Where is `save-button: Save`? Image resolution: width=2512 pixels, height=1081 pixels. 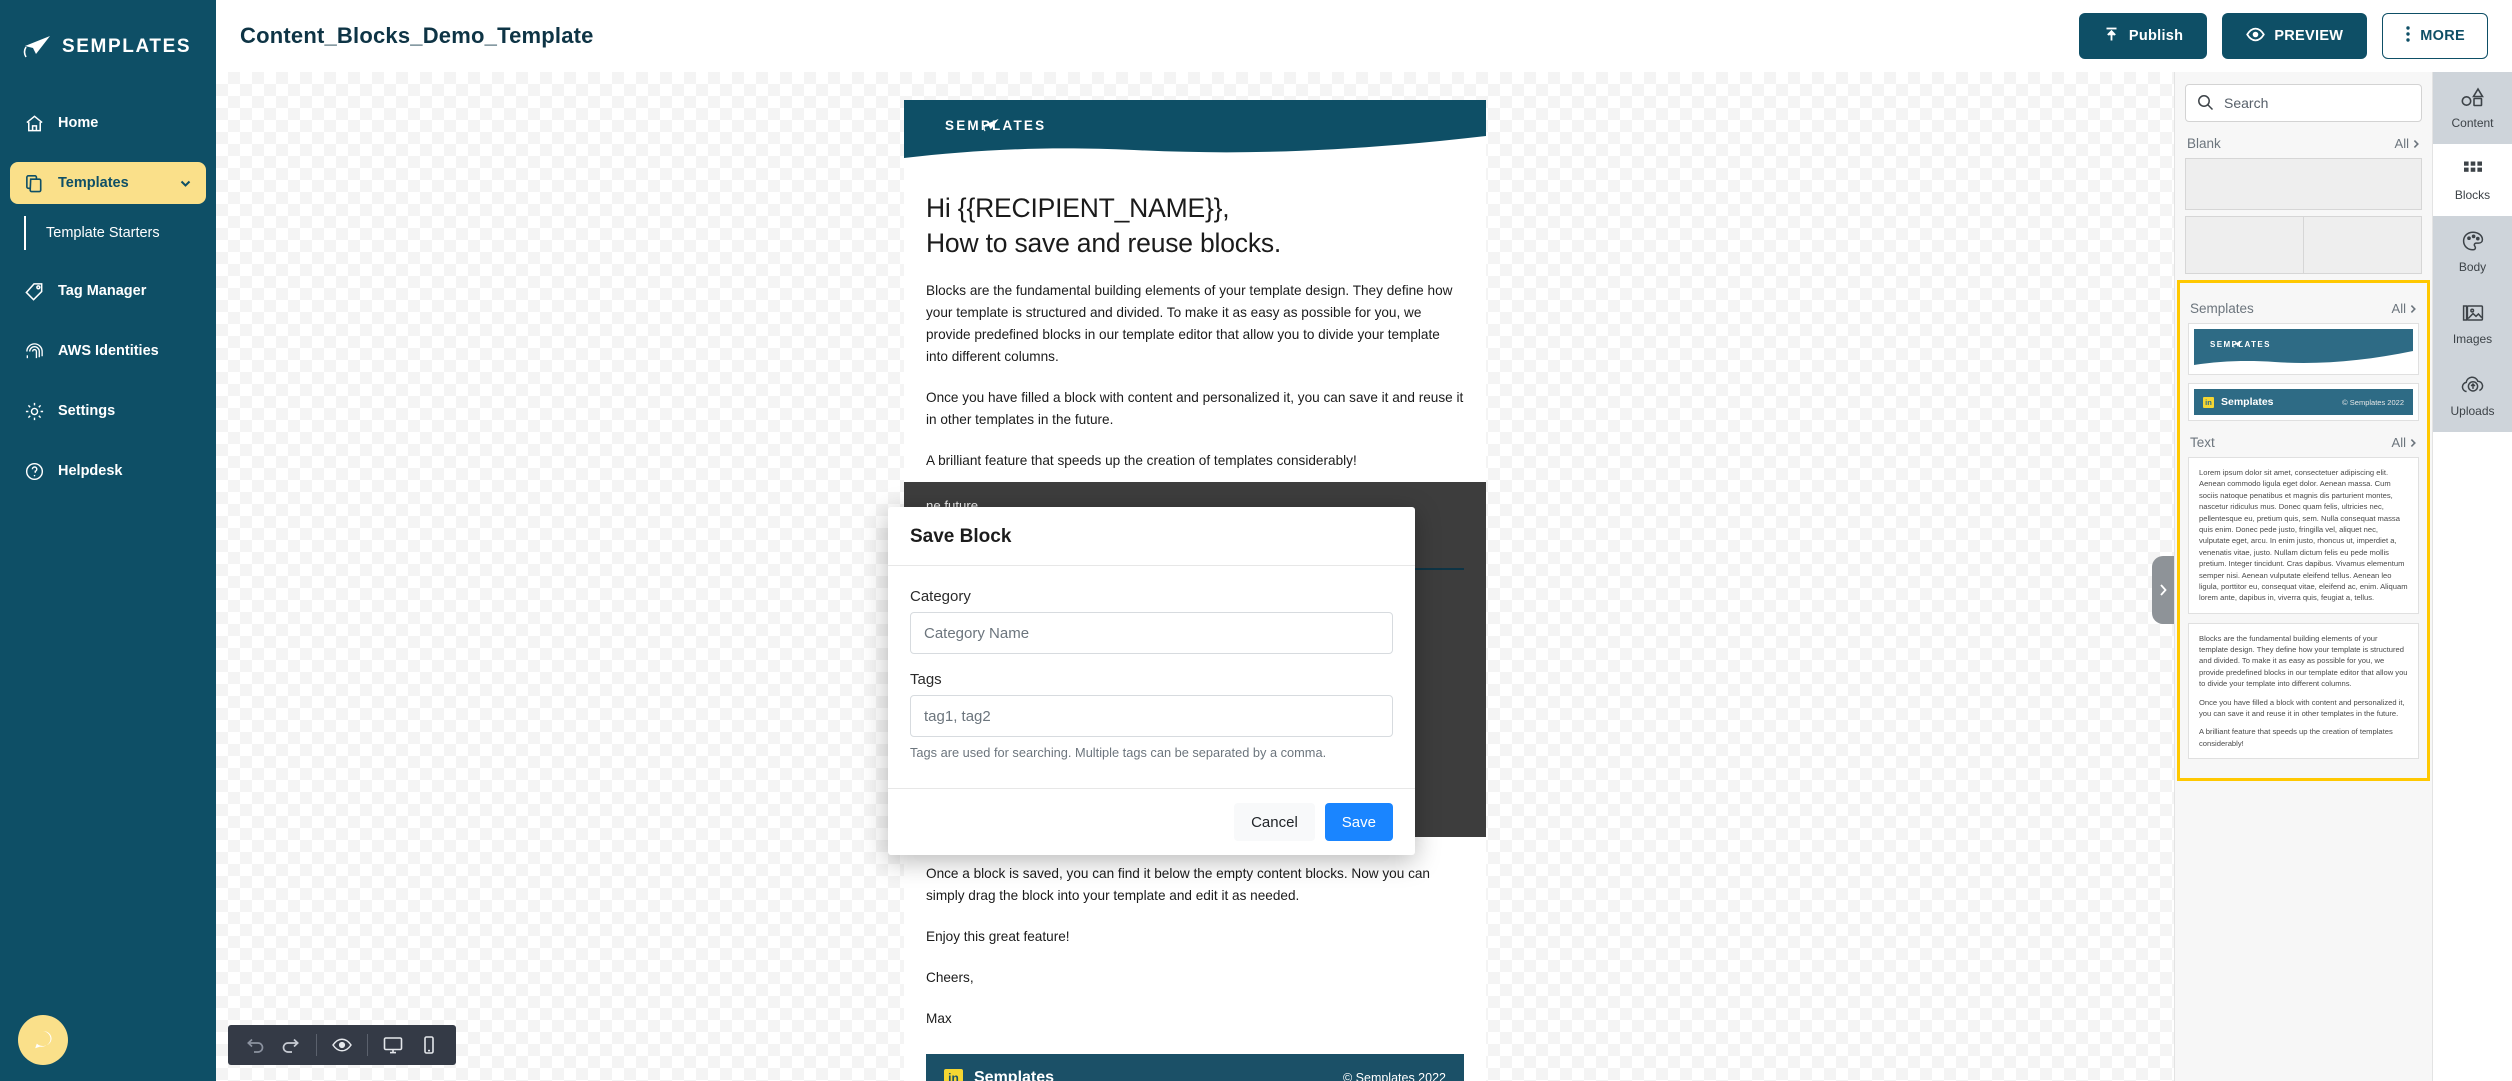
save-button: Save is located at coordinates (1358, 822).